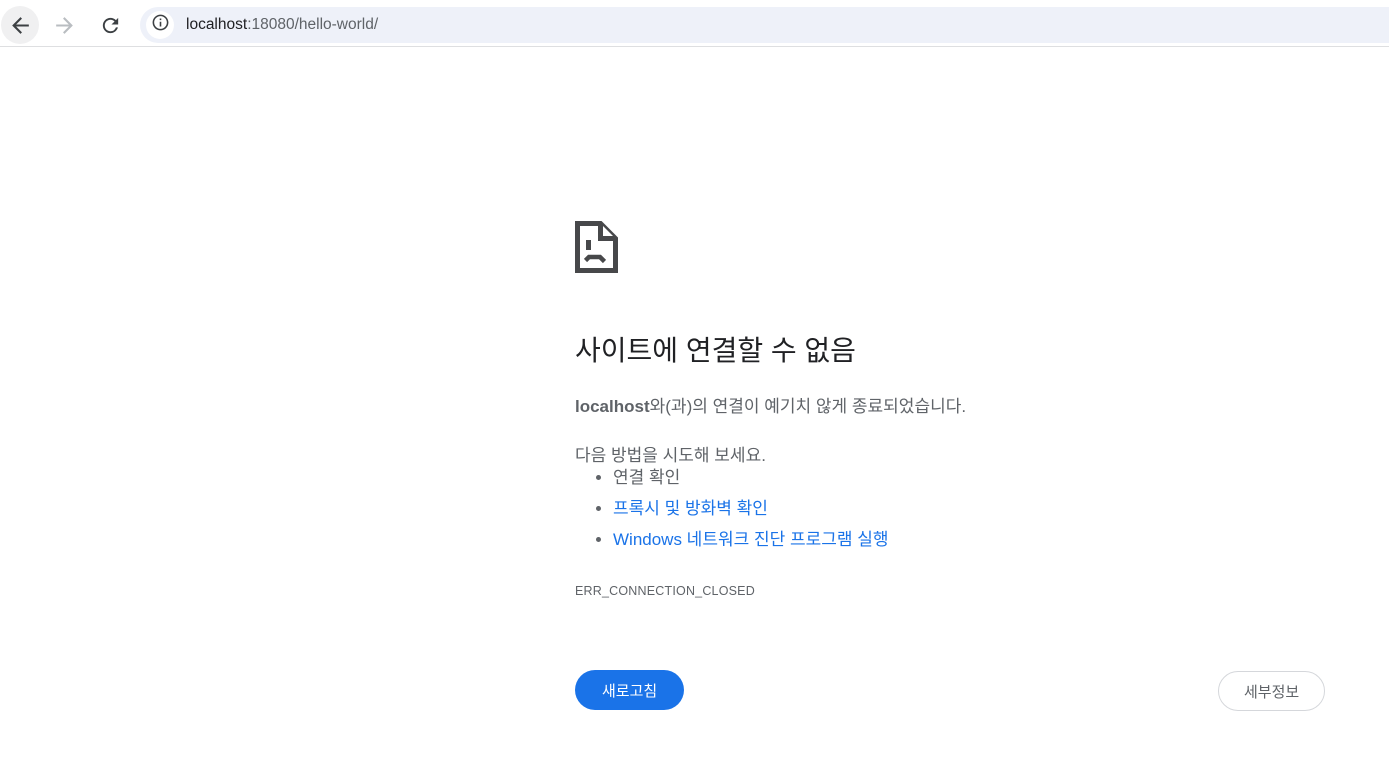 This screenshot has width=1389, height=757. Describe the element at coordinates (690, 508) in the screenshot. I see `proxy-firewall-link: 프록시 및 방화벽 확인` at that location.